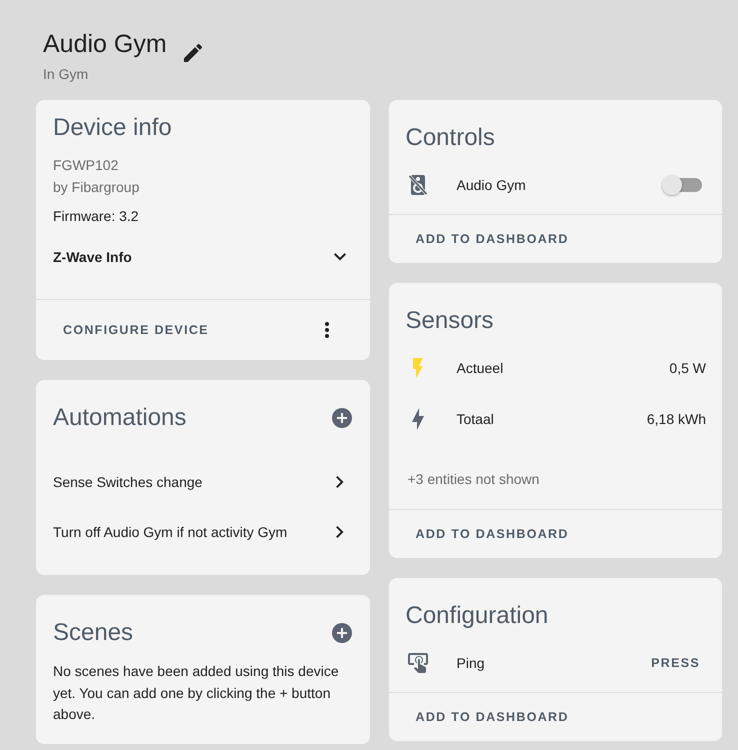  I want to click on entity-name: Actueel, so click(480, 368).